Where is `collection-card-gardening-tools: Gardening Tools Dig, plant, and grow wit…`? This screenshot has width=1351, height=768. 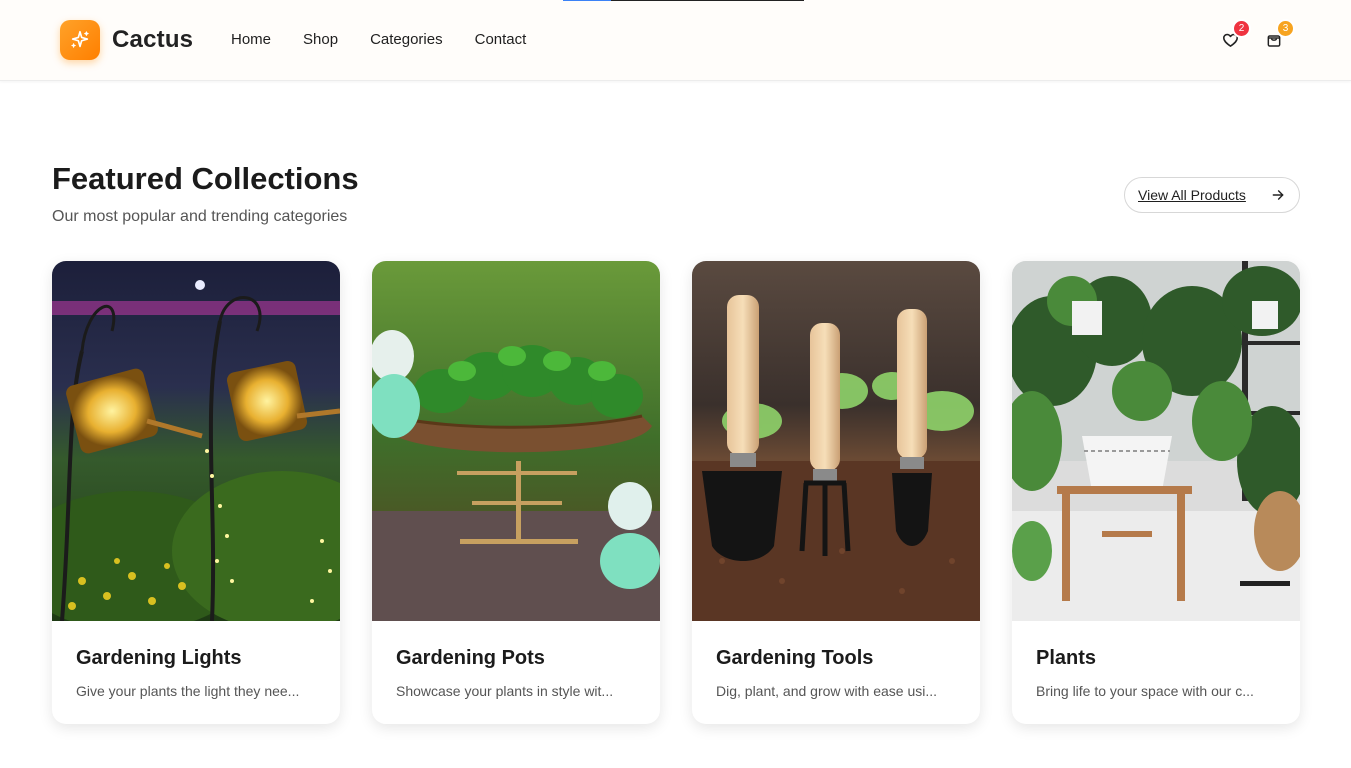 collection-card-gardening-tools: Gardening Tools Dig, plant, and grow wit… is located at coordinates (836, 492).